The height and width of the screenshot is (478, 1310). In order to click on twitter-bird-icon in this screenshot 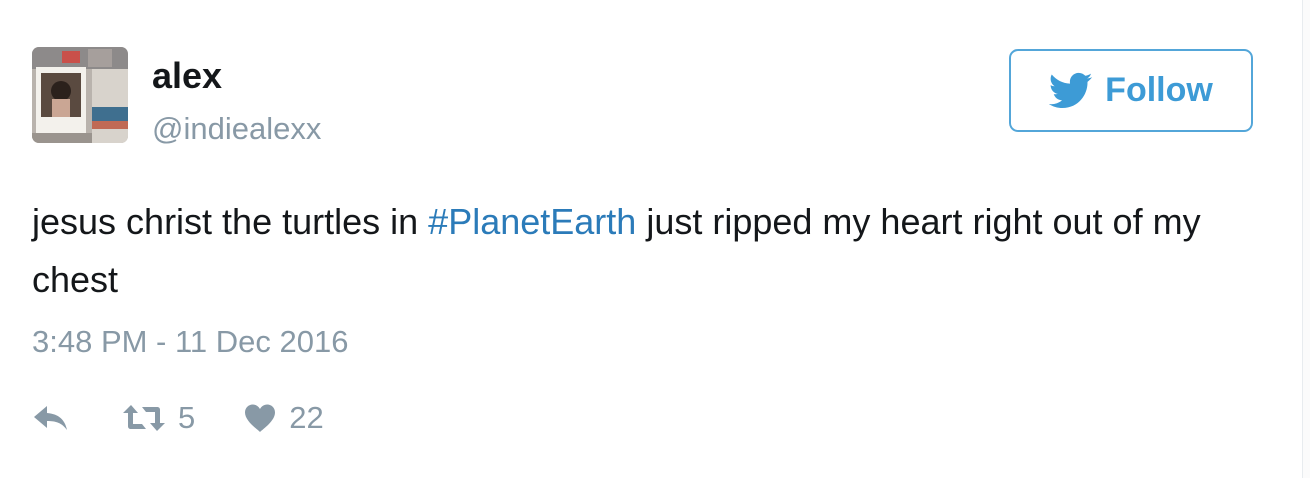, I will do `click(1071, 90)`.